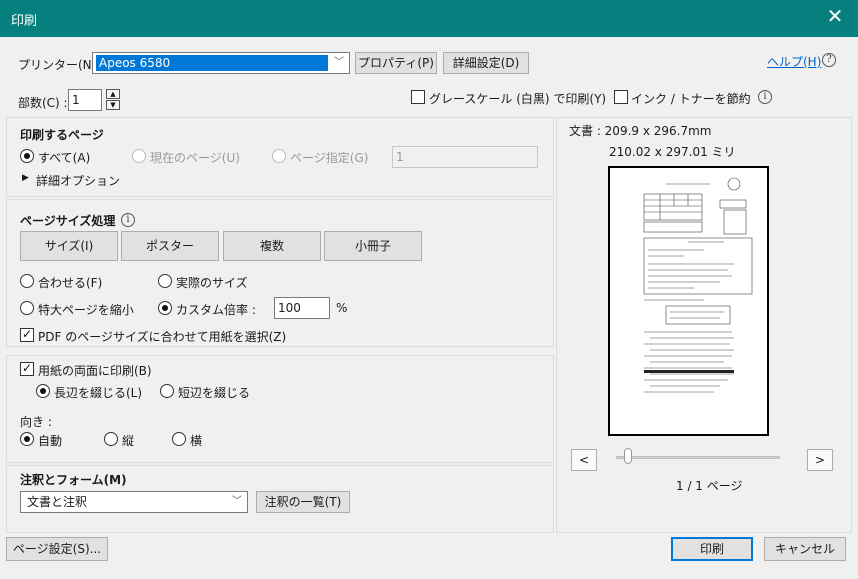 The width and height of the screenshot is (858, 579). What do you see at coordinates (70, 283) in the screenshot?
I see `fit-label: 合わせる(F)` at bounding box center [70, 283].